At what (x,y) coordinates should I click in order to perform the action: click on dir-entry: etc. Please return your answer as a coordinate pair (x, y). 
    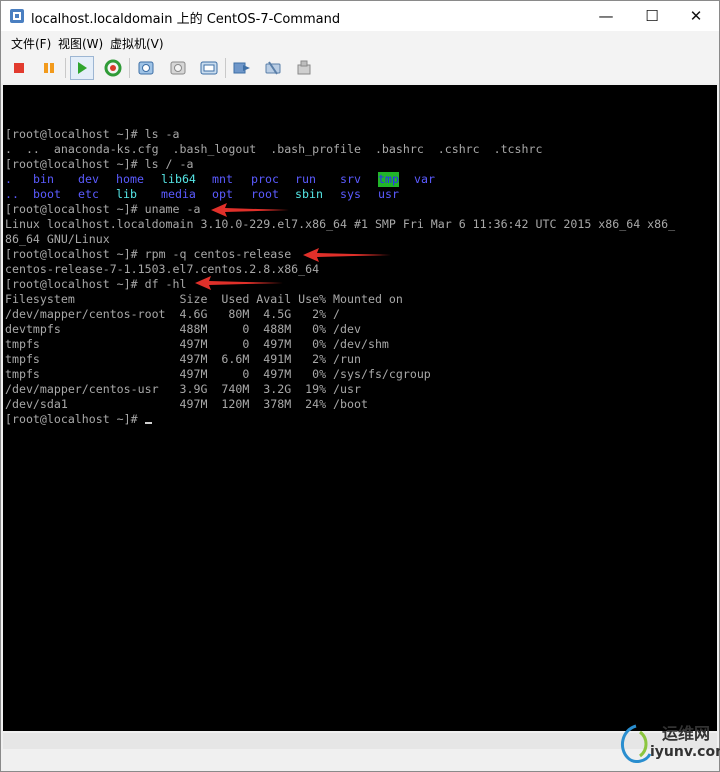
    Looking at the image, I should click on (88, 194).